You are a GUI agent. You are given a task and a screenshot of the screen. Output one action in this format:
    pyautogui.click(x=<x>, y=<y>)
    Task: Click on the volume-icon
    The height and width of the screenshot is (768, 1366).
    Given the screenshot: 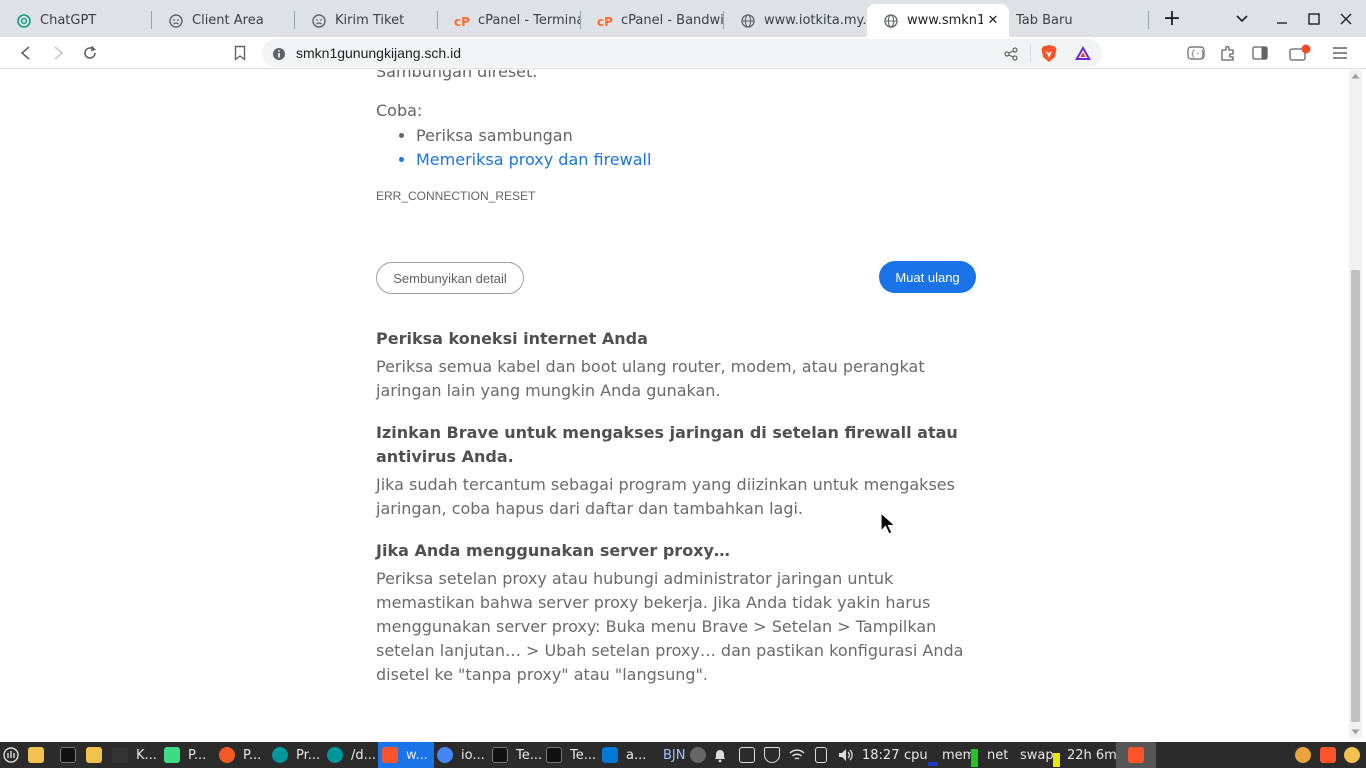 What is the action you would take?
    pyautogui.click(x=846, y=755)
    